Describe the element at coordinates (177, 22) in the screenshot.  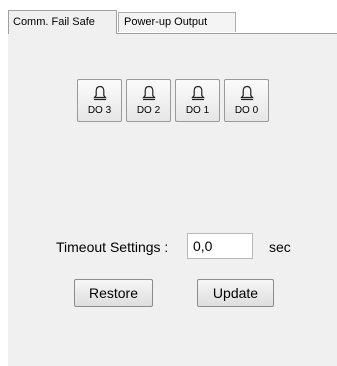
I see `tab-power-up-output: Power-up Output` at that location.